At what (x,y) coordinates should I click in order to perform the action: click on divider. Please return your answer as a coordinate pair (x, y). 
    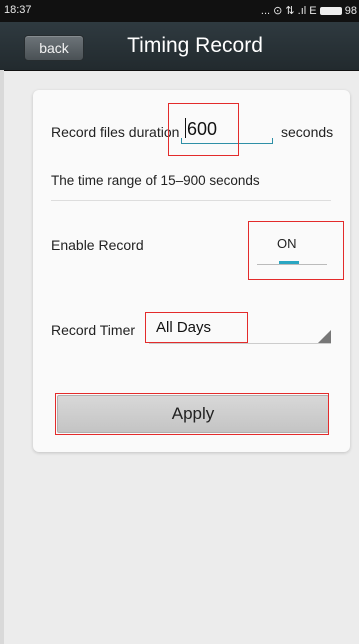
    Looking at the image, I should click on (191, 200).